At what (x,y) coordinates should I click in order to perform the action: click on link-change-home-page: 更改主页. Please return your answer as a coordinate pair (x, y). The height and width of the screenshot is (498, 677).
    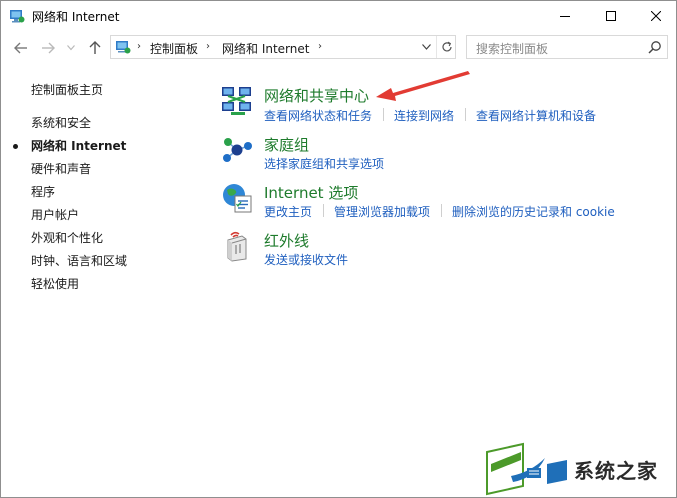
    Looking at the image, I should click on (288, 211).